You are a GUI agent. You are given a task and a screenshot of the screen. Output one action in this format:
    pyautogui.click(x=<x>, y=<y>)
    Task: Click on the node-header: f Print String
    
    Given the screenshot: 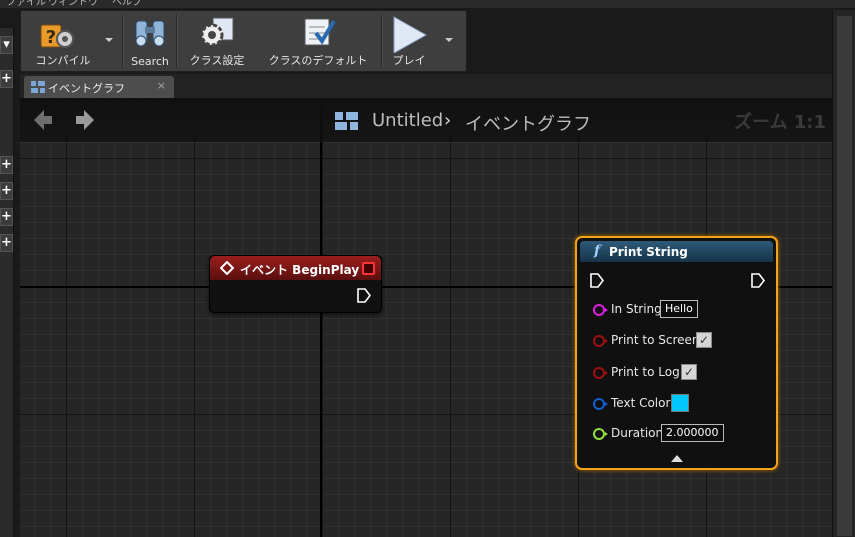 What is the action you would take?
    pyautogui.click(x=676, y=251)
    